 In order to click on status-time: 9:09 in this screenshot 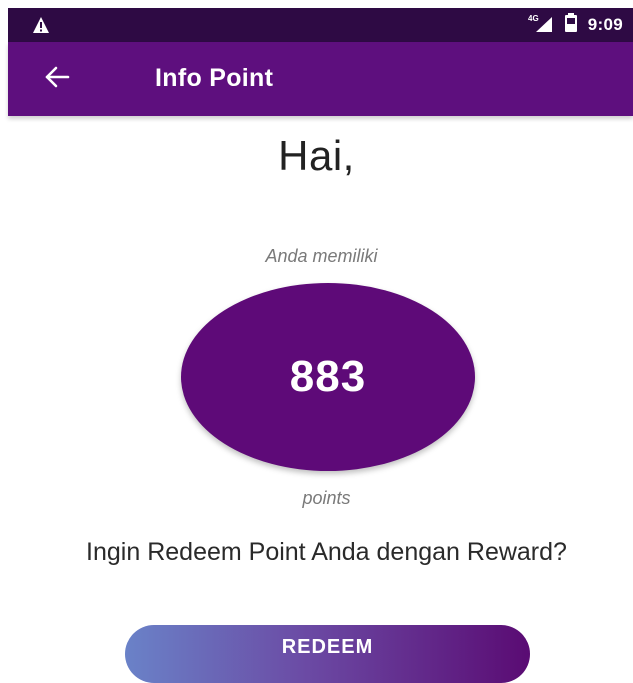, I will do `click(605, 24)`.